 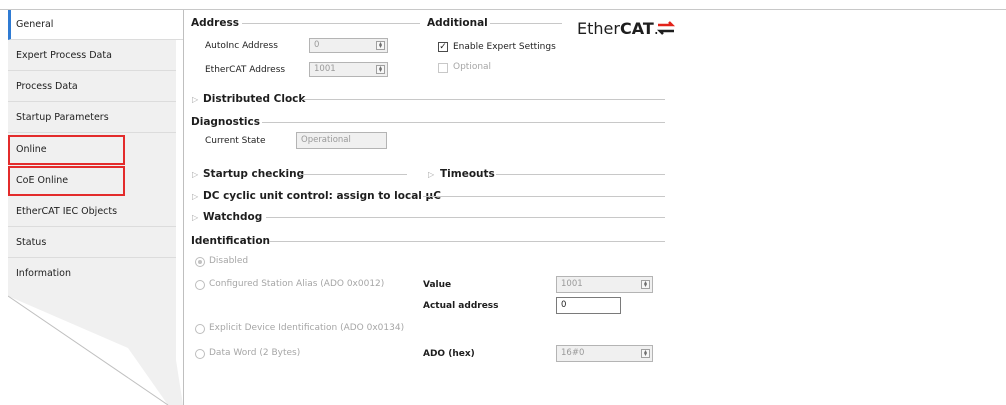 What do you see at coordinates (331, 23) in the screenshot?
I see `address-group-line` at bounding box center [331, 23].